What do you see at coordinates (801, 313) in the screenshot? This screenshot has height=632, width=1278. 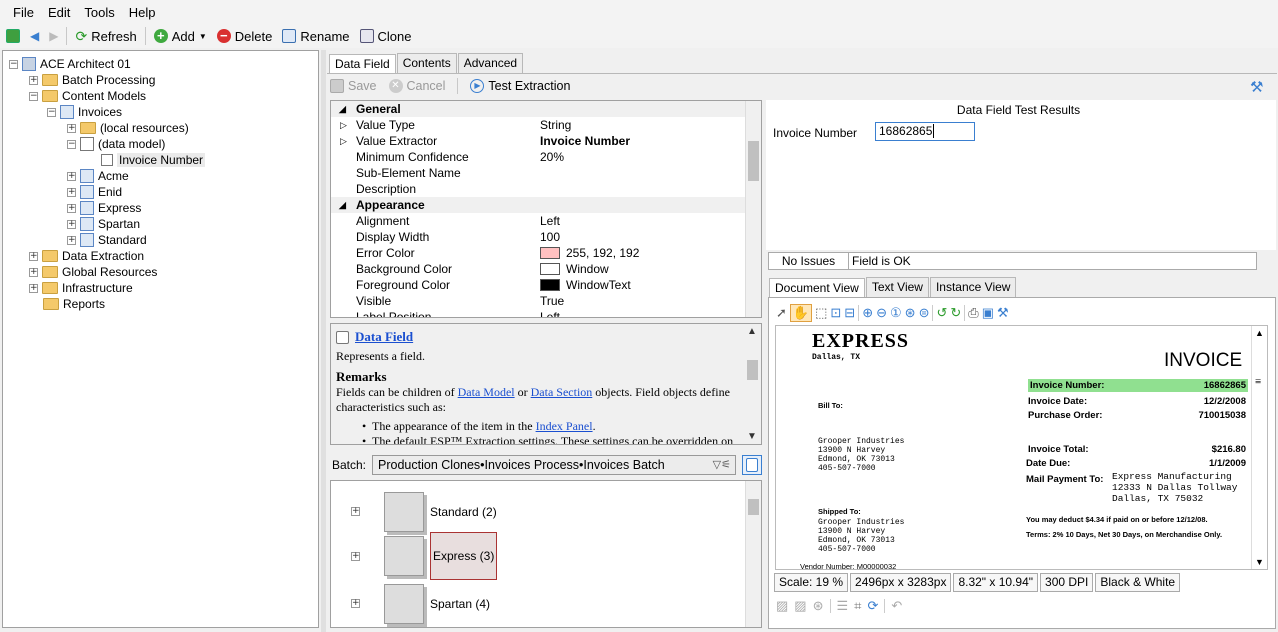 I see `pan-hand-icon: ✋` at bounding box center [801, 313].